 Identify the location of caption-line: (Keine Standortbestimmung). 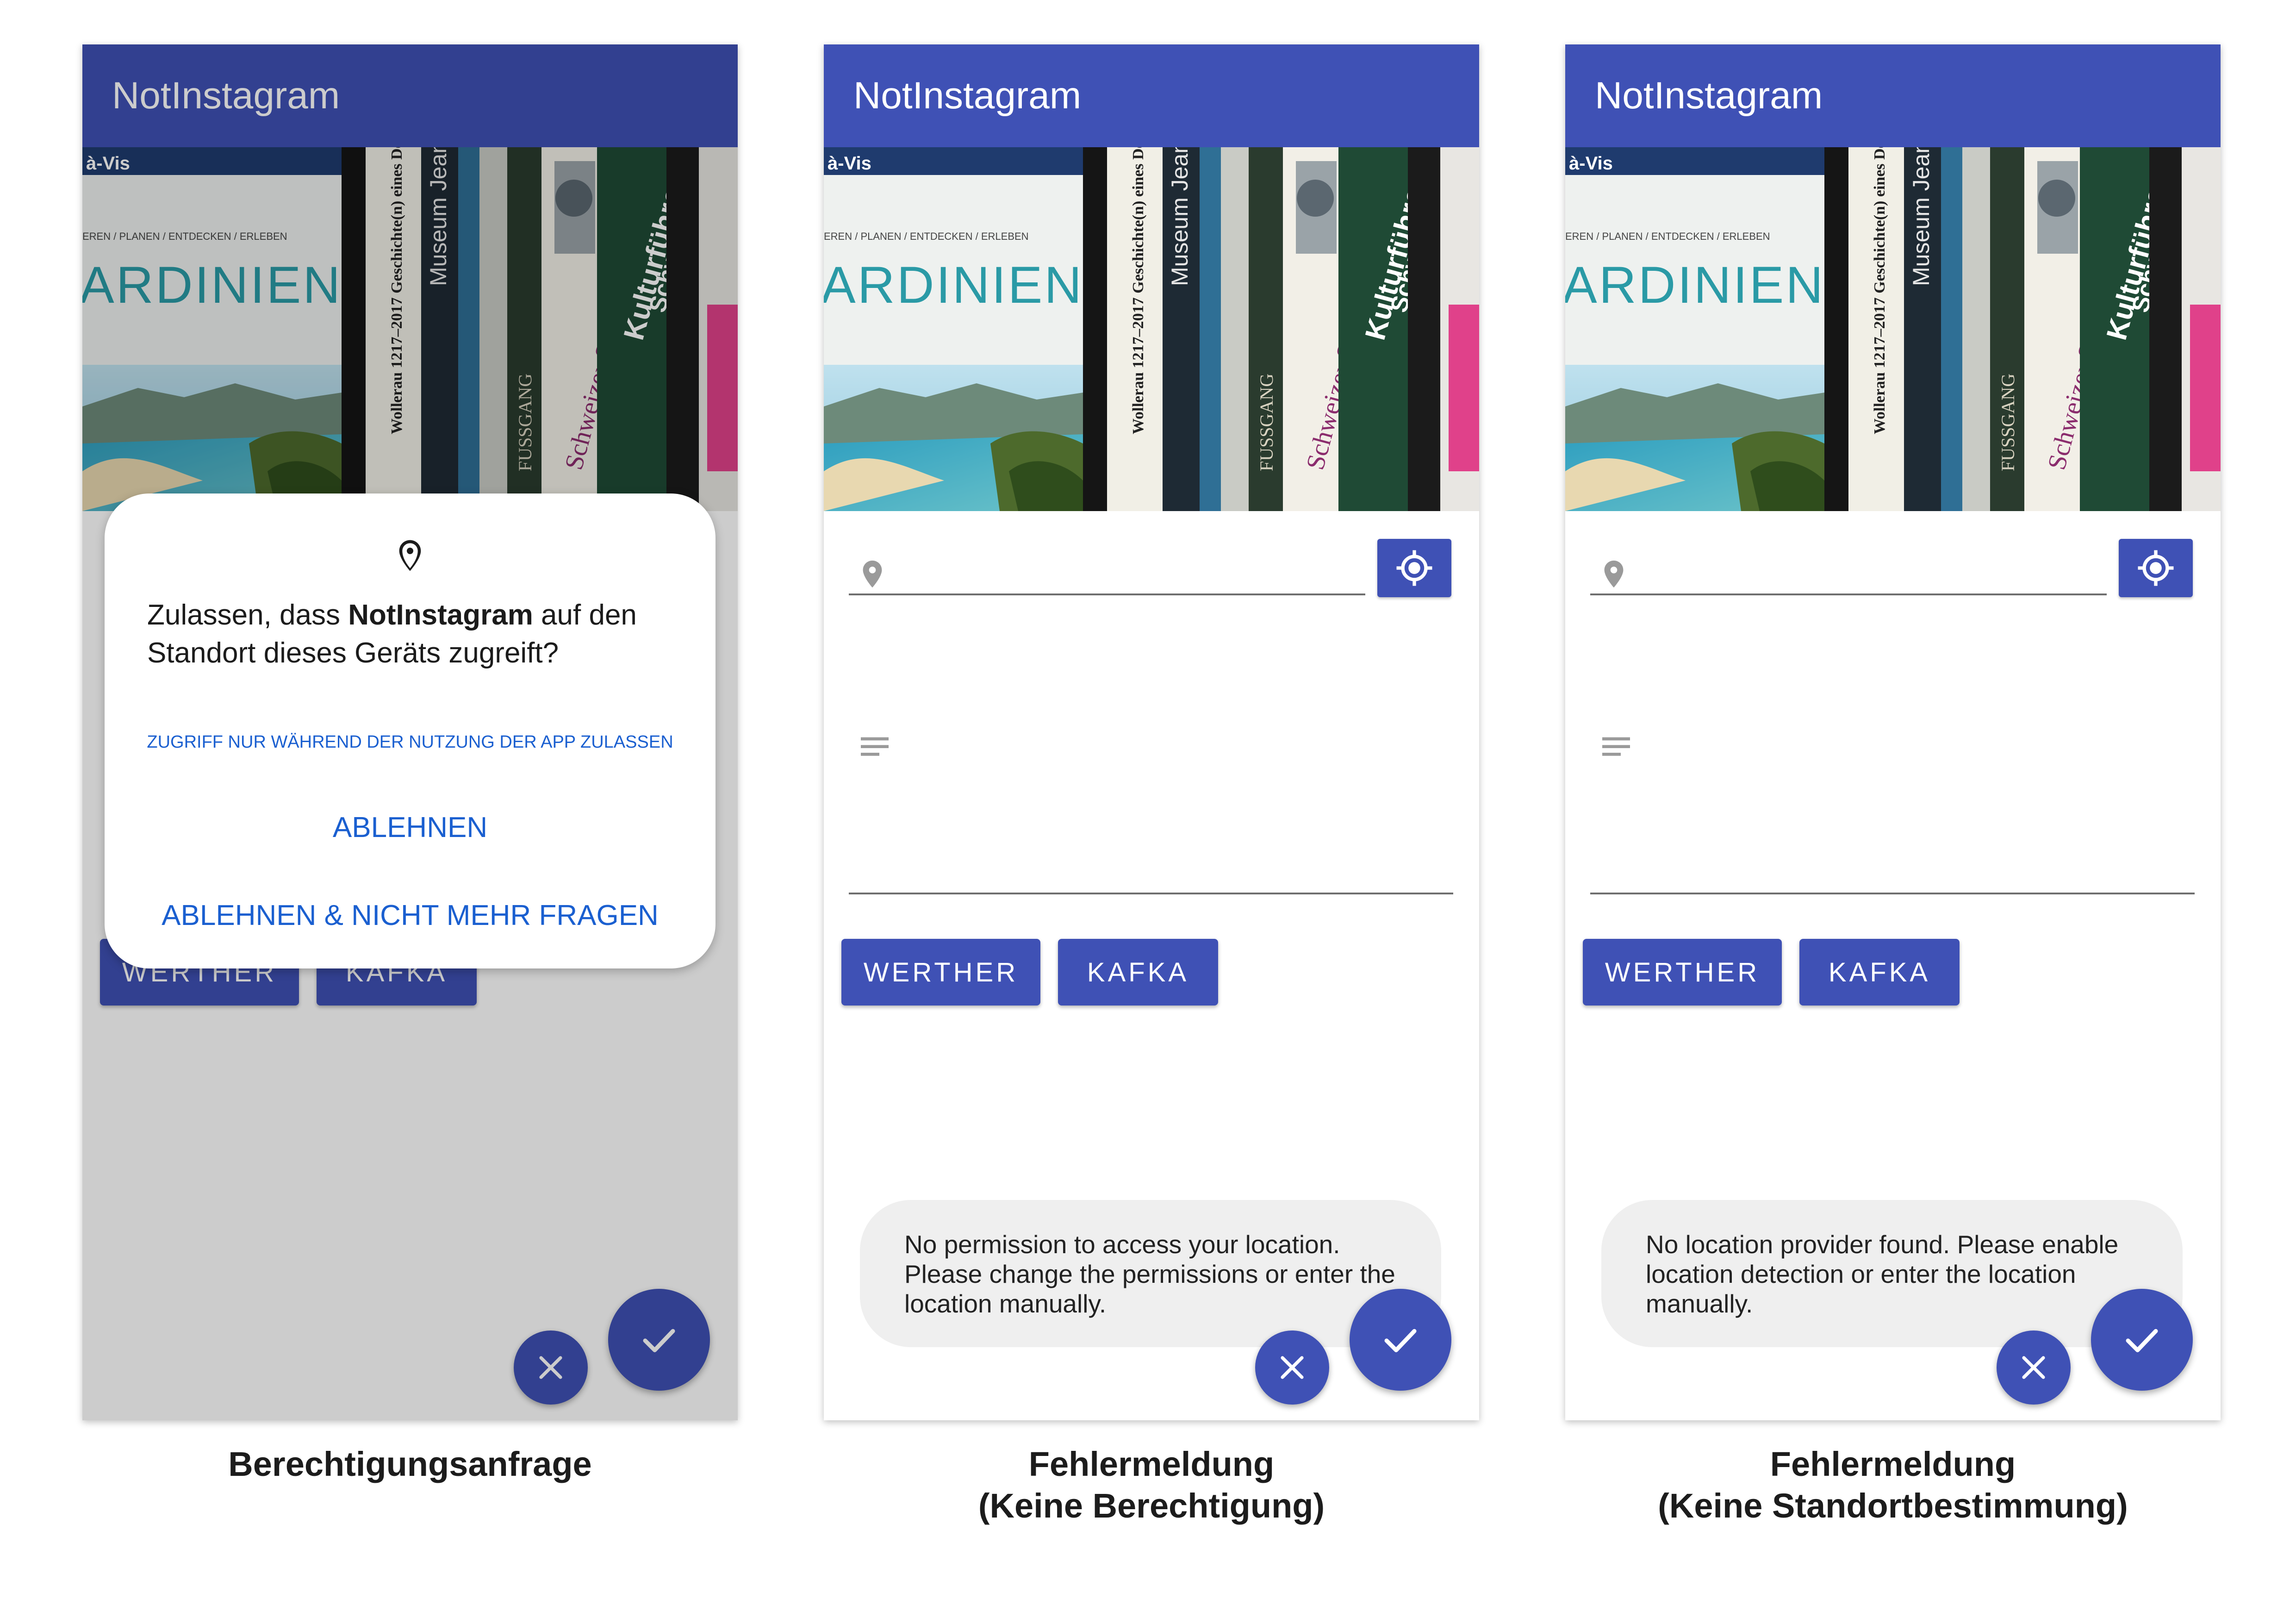
(1893, 1506).